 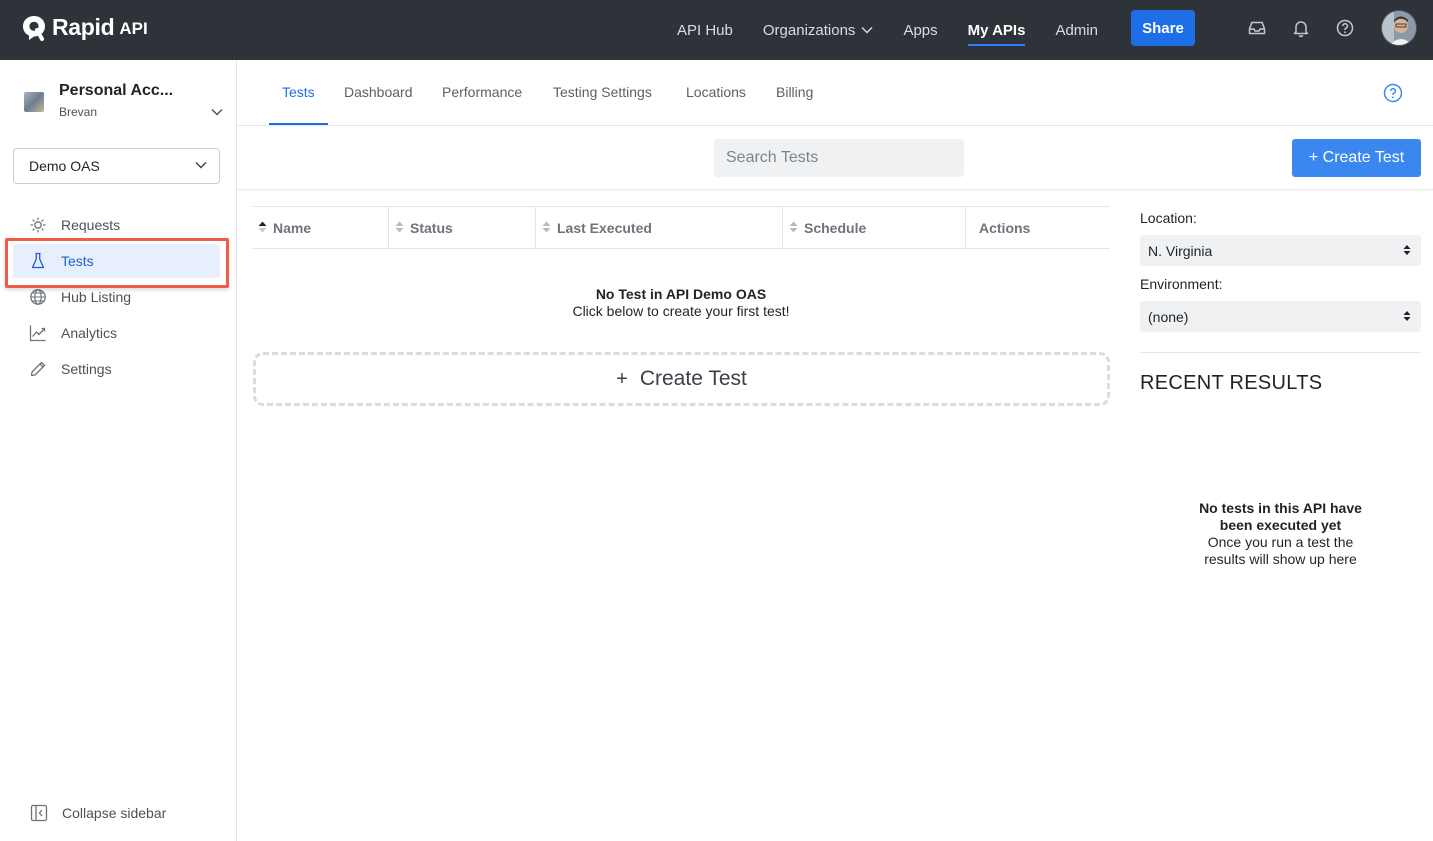 I want to click on tab-testing-settings: Testing Settings, so click(x=602, y=92).